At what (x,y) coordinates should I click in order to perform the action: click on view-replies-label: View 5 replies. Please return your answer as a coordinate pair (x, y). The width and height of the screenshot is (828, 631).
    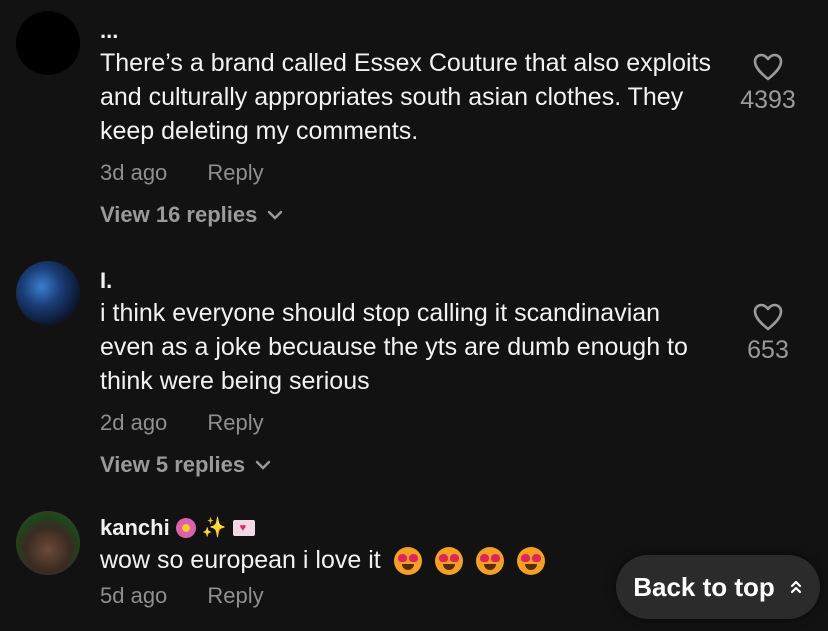
    Looking at the image, I should click on (173, 464).